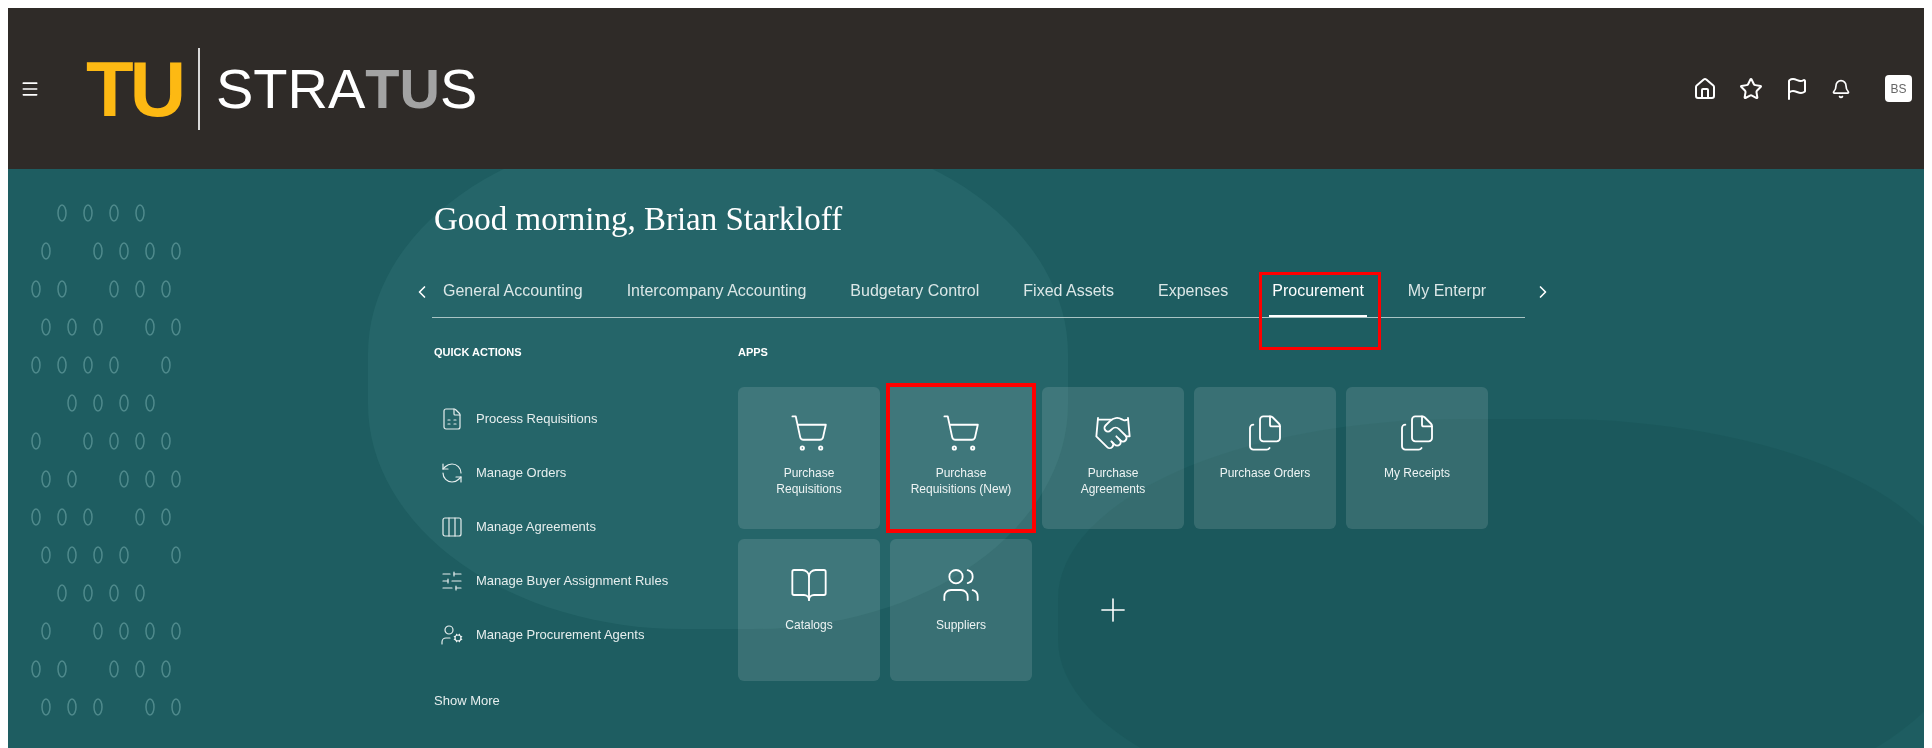  Describe the element at coordinates (521, 472) in the screenshot. I see `quick-action-link: Manage Orders` at that location.